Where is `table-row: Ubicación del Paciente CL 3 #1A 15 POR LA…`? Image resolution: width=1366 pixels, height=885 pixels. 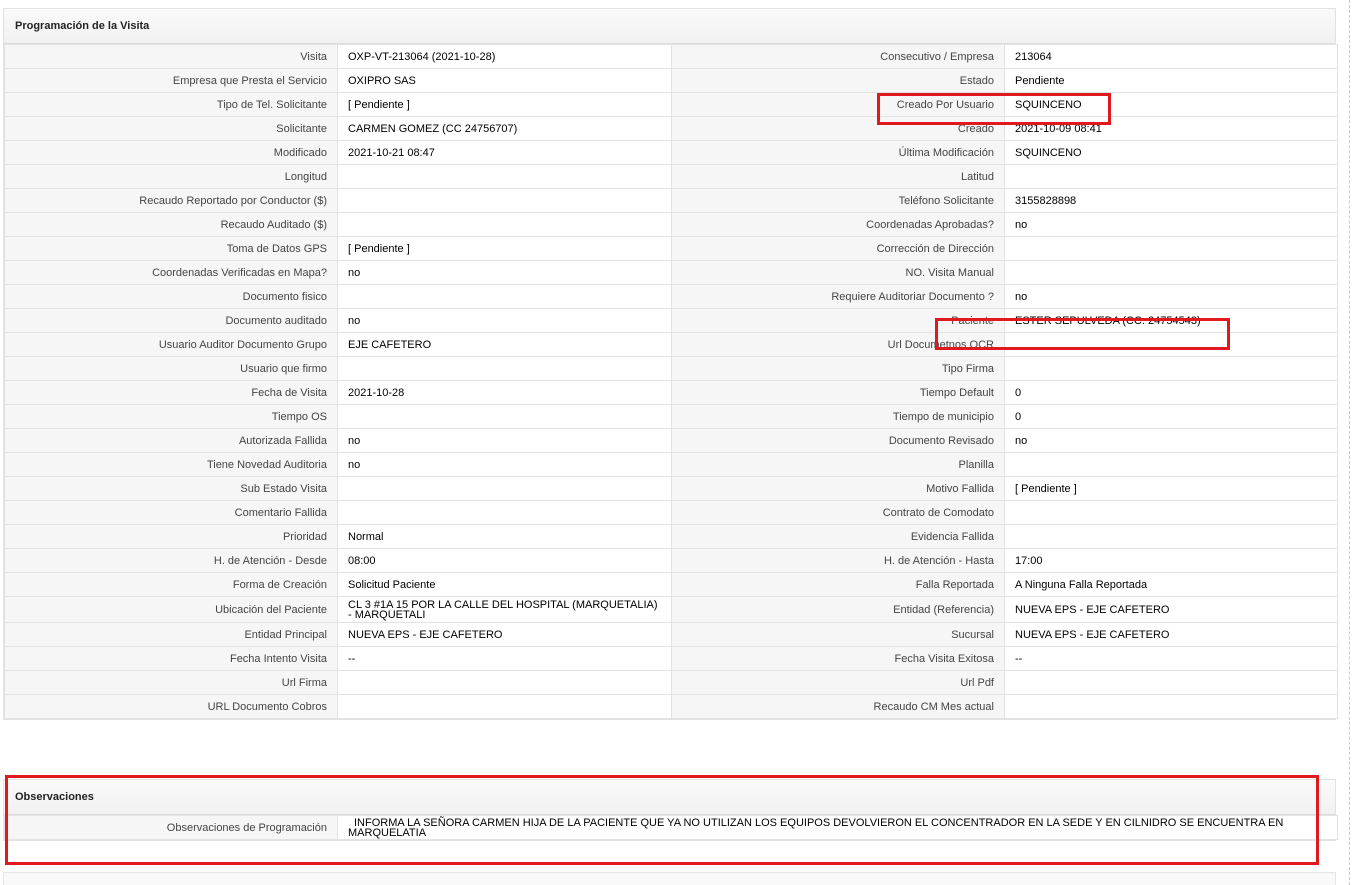
table-row: Ubicación del Paciente CL 3 #1A 15 POR LA… is located at coordinates (671, 609).